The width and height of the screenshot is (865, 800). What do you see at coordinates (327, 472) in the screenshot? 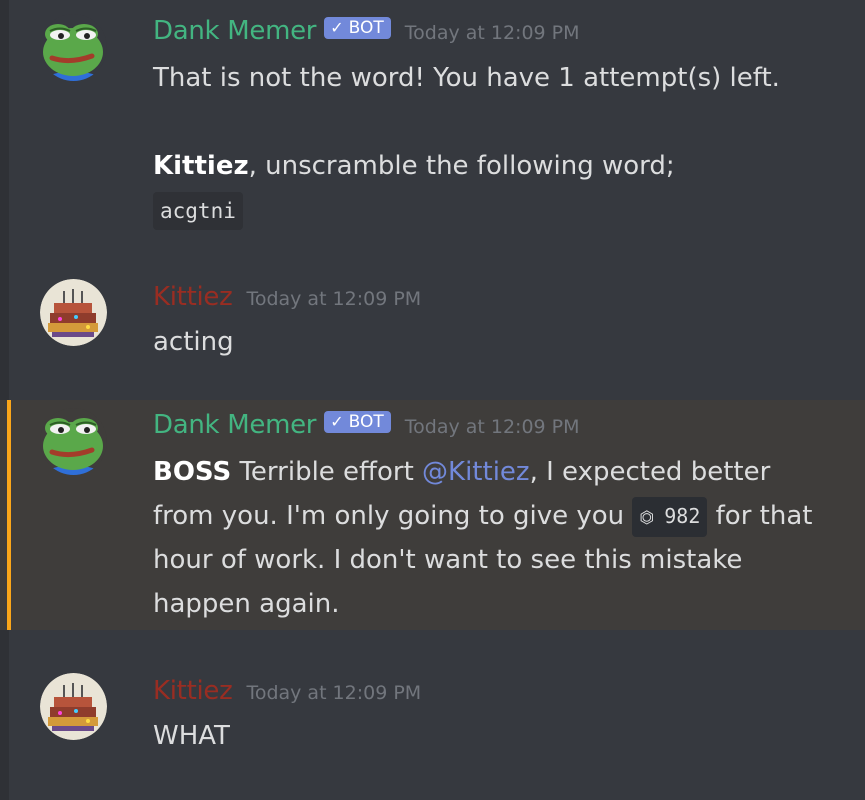
I see `message-text: Terrible effort` at bounding box center [327, 472].